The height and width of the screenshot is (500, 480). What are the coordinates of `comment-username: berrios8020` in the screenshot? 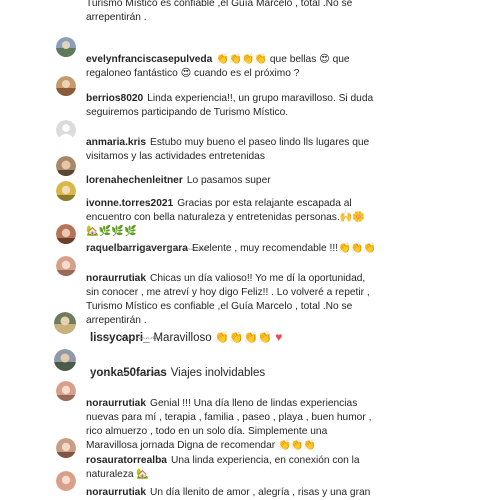 It's located at (114, 98).